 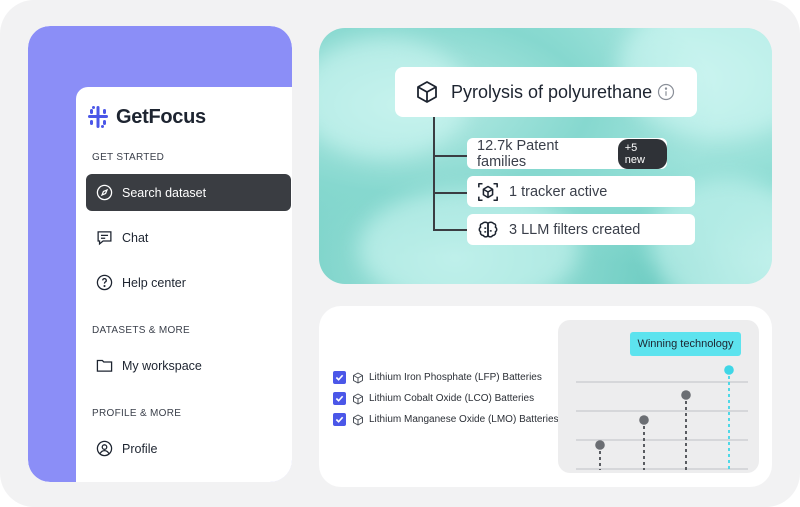 What do you see at coordinates (104, 449) in the screenshot?
I see `user-icon` at bounding box center [104, 449].